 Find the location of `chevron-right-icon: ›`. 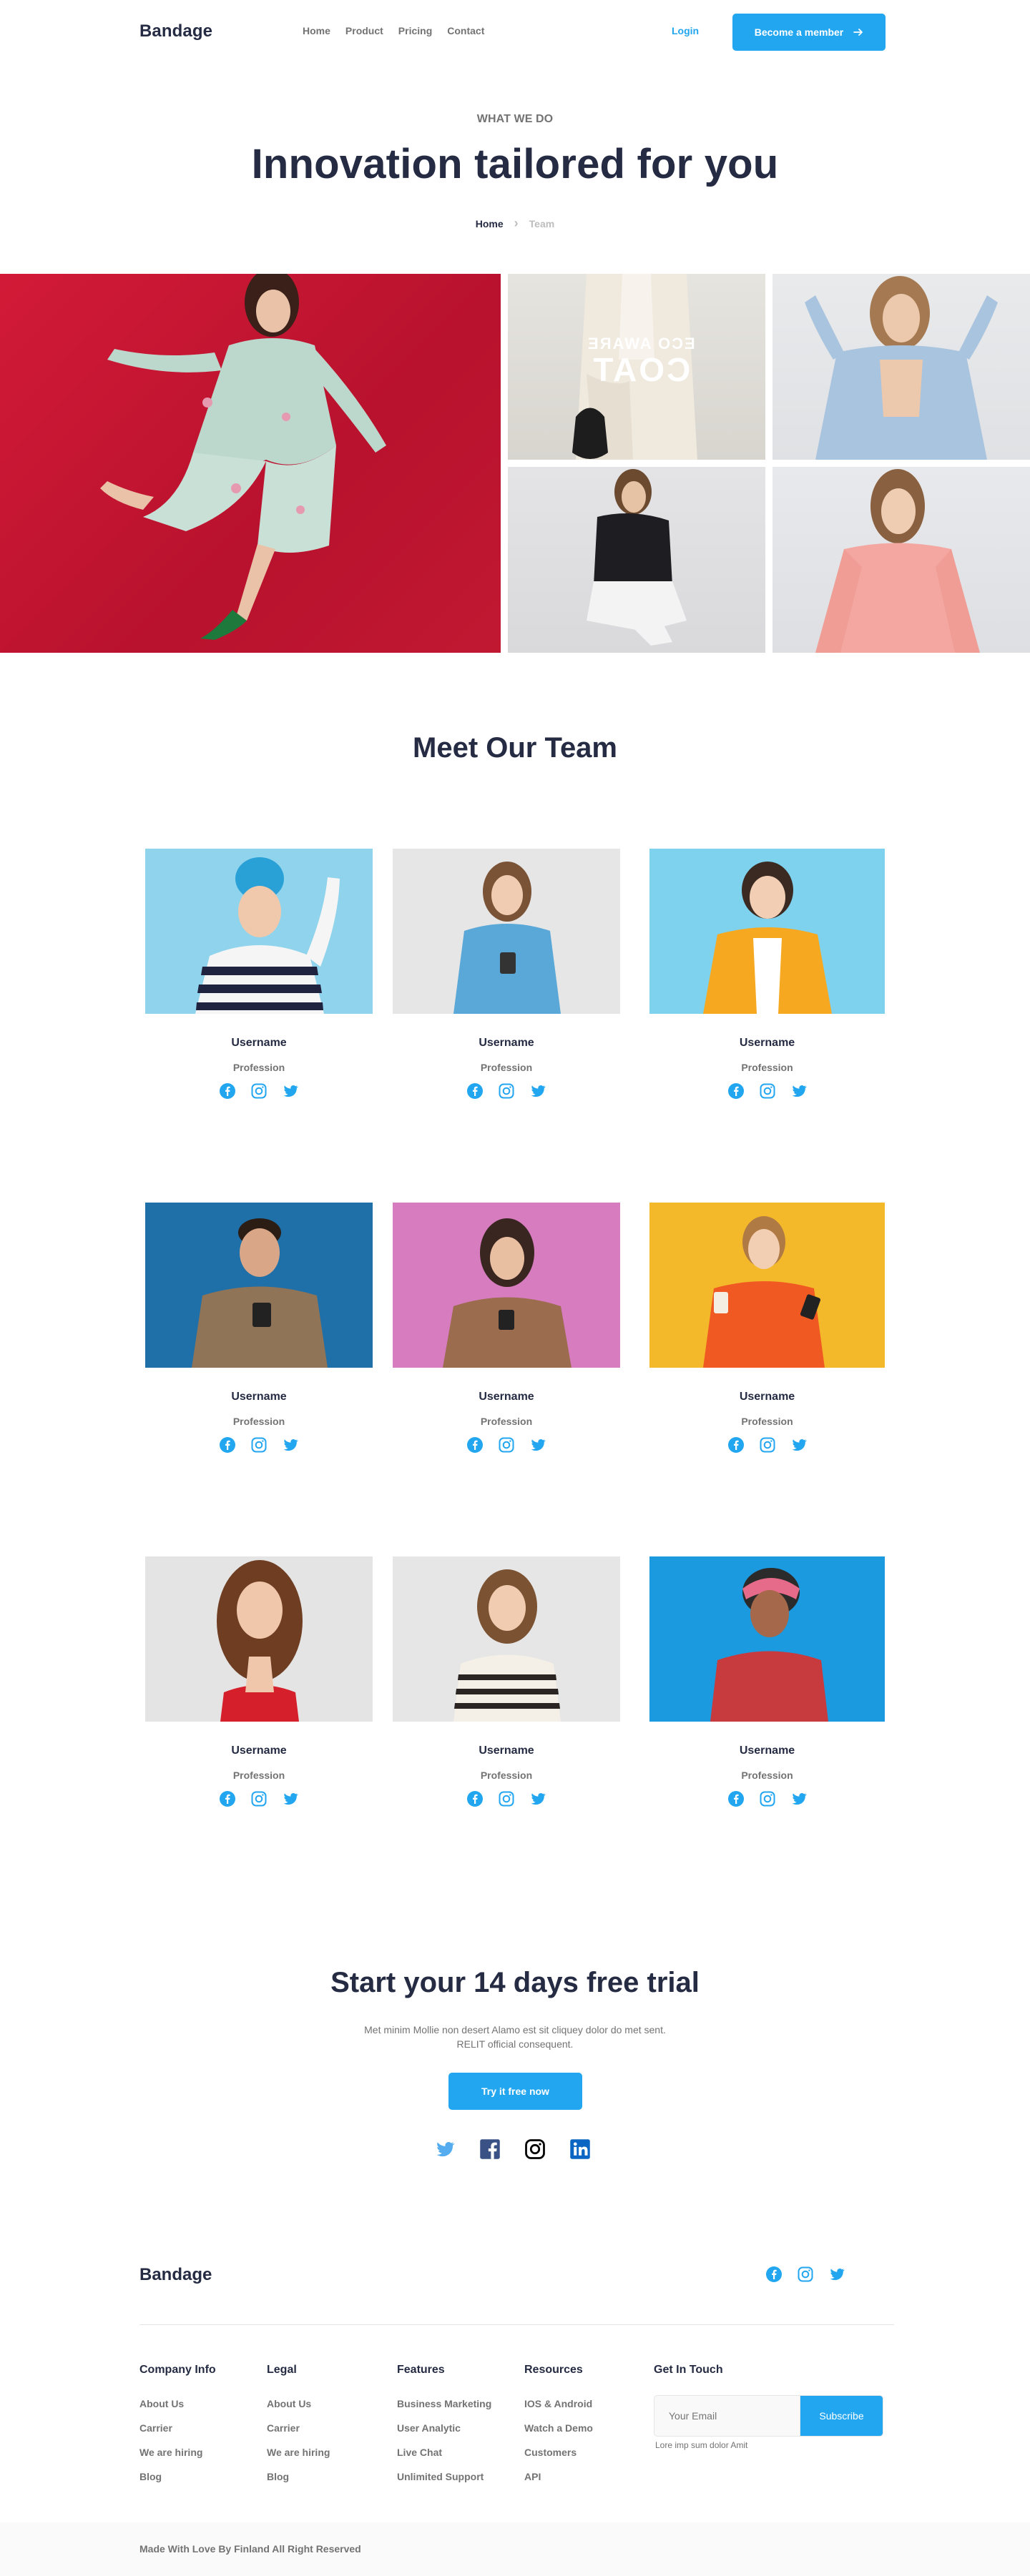

chevron-right-icon: › is located at coordinates (516, 223).